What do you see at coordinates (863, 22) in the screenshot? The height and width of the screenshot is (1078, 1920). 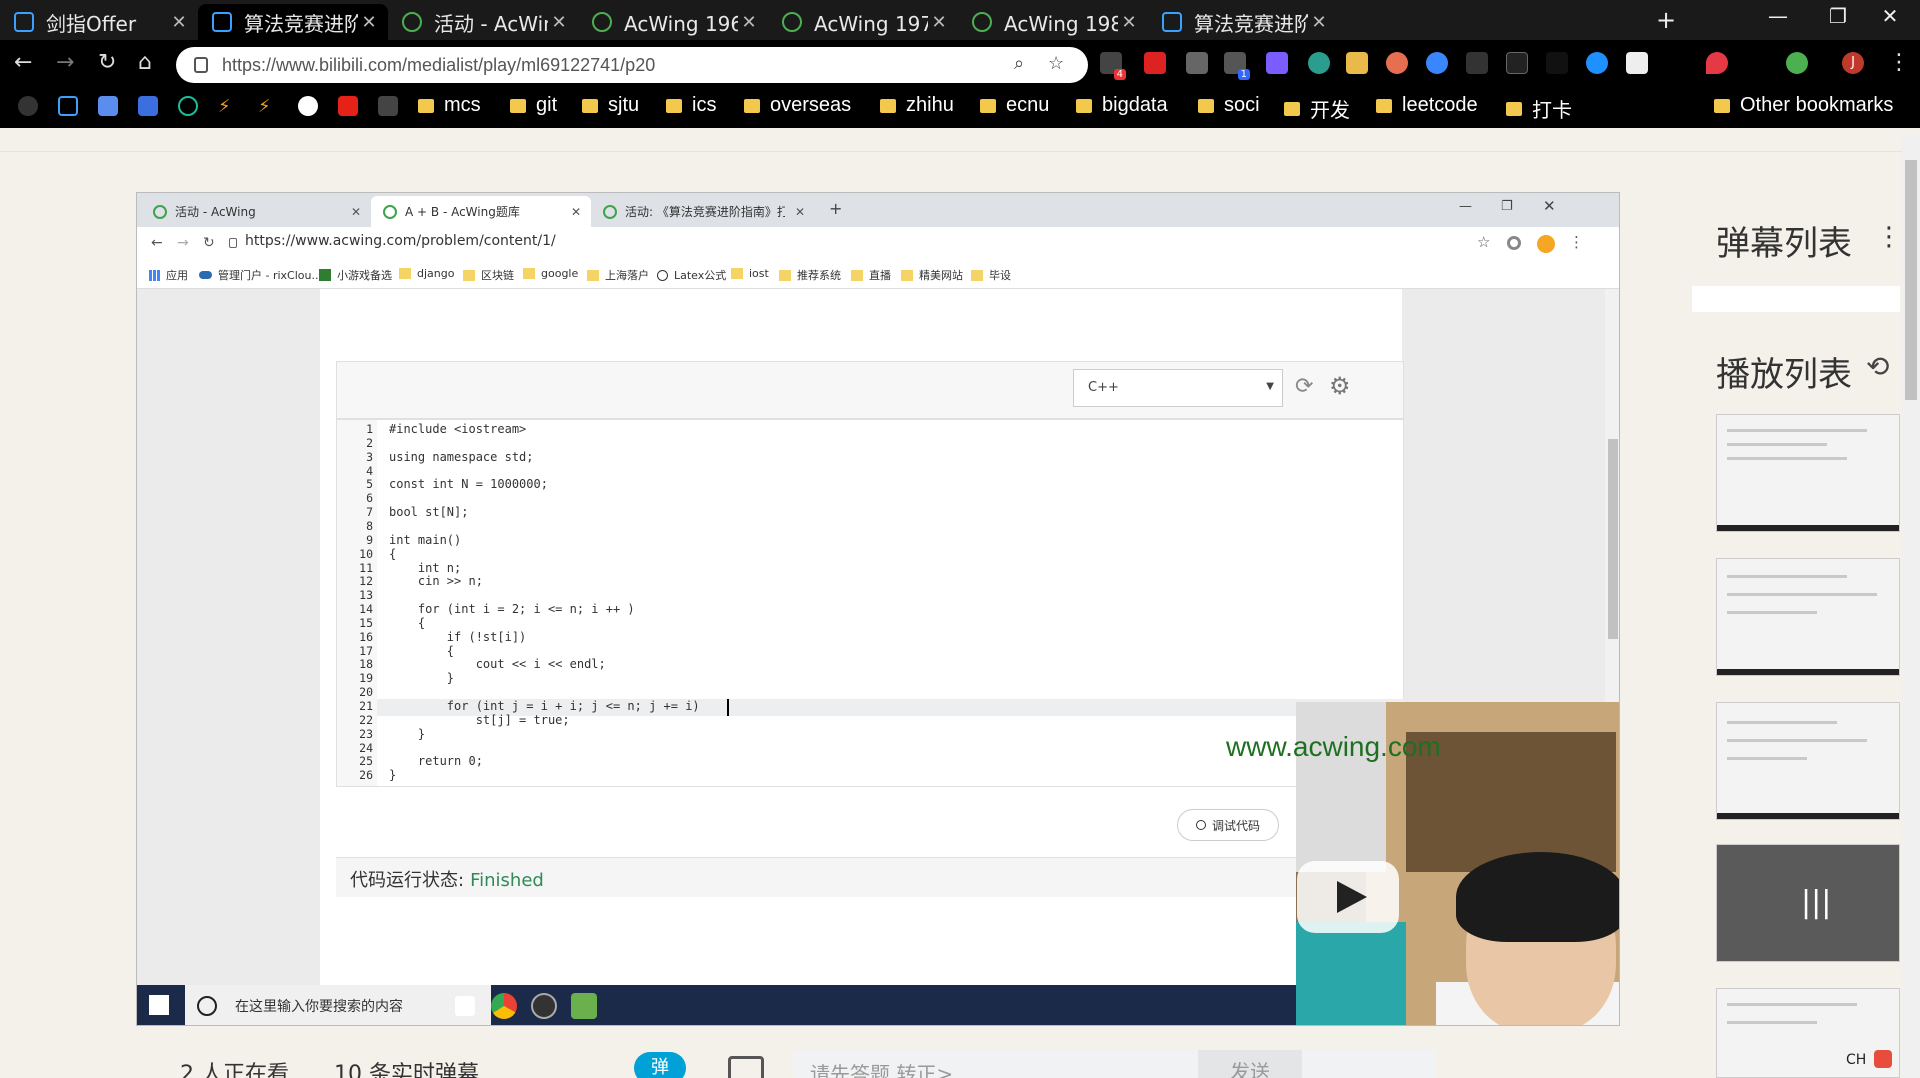 I see `tab-acwing-197: AcWing 197. 阶乘 ✕` at bounding box center [863, 22].